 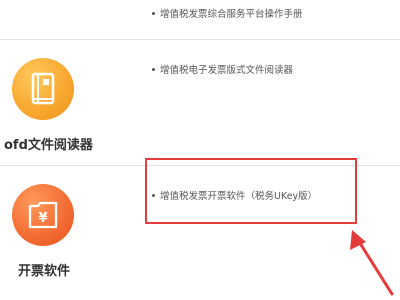 I want to click on annotation-arrow-icon, so click(x=372, y=263).